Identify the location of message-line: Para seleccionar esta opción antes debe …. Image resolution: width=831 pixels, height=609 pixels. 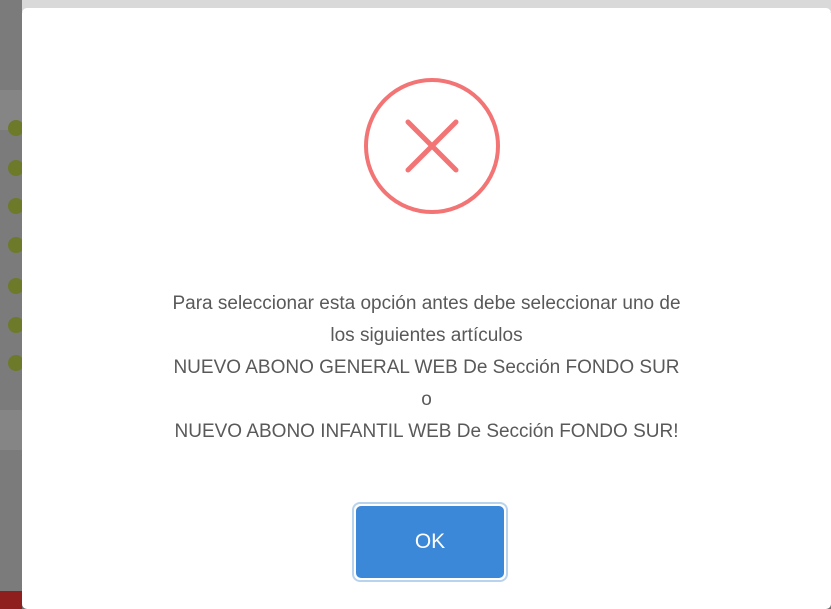
(426, 303).